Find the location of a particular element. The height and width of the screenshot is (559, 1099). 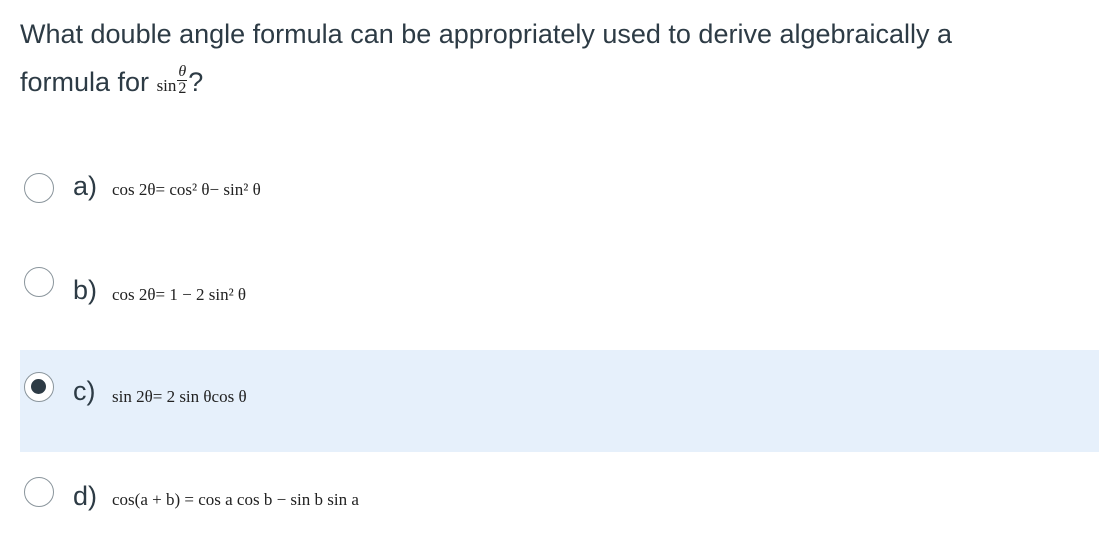

radio-button-b is located at coordinates (39, 282).